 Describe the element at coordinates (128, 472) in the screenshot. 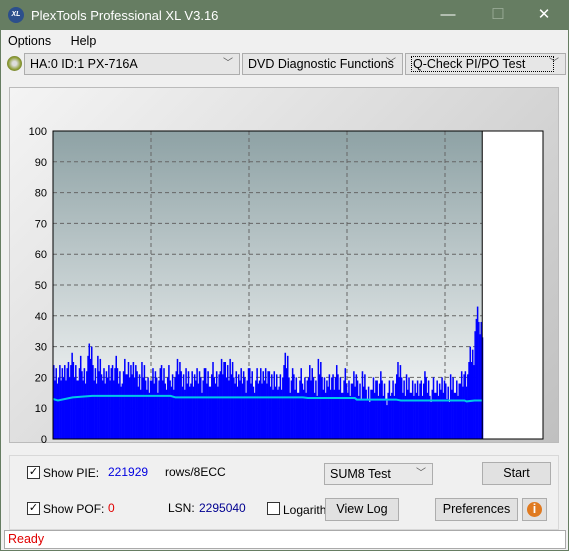

I see `pie-value: 221929` at that location.